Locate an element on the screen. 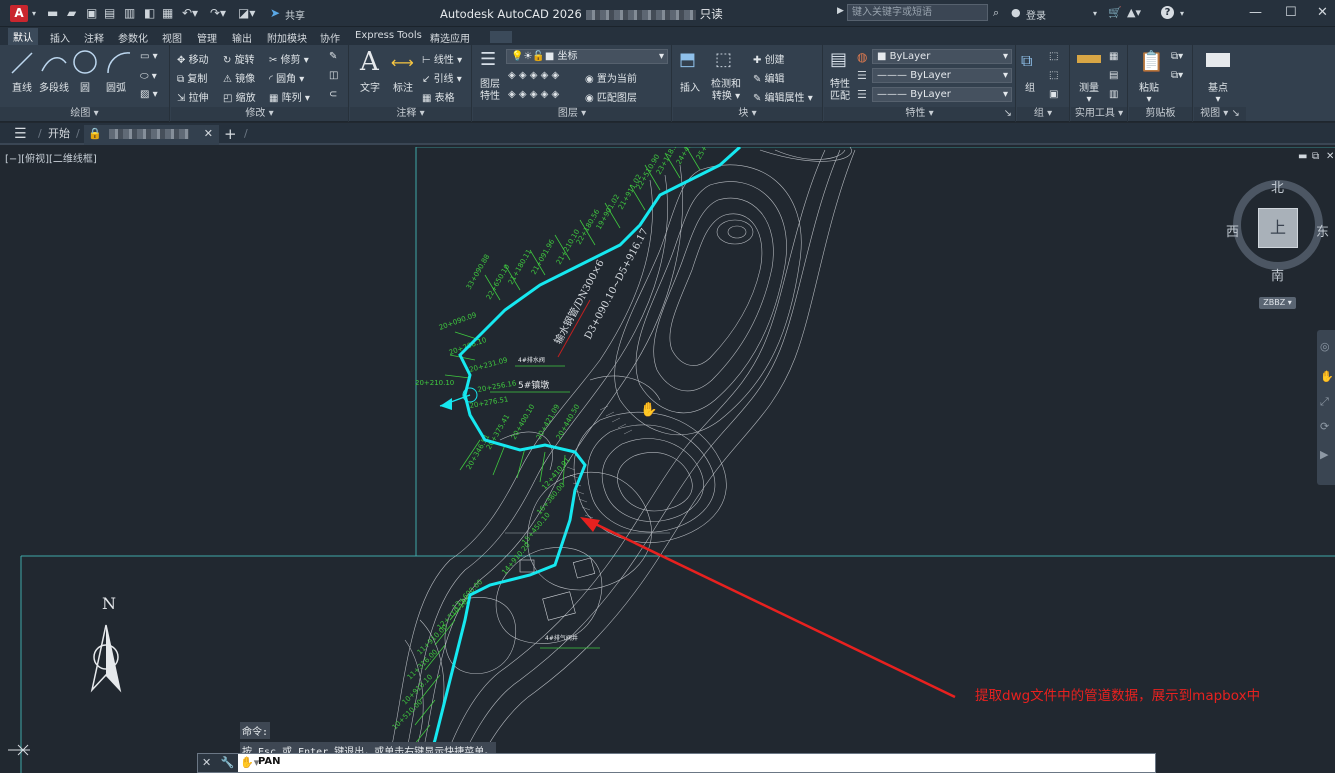 The height and width of the screenshot is (773, 1335). panel-title-layers: 图层 ▾ is located at coordinates (572, 114).